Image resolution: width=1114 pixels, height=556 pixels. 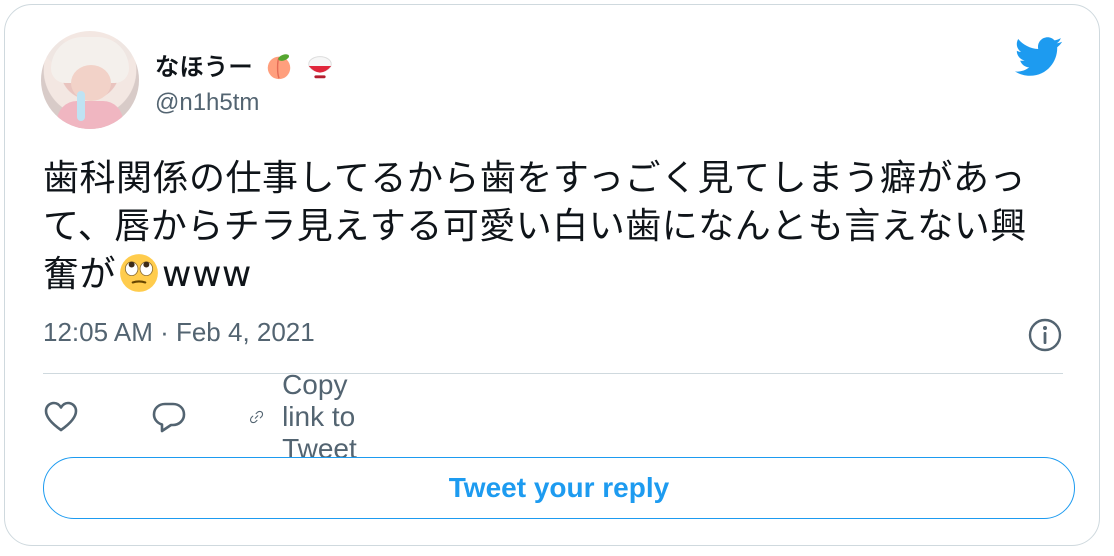 What do you see at coordinates (179, 332) in the screenshot?
I see `tweet-timestamp: 12:05 AM · Feb 4, 2021` at bounding box center [179, 332].